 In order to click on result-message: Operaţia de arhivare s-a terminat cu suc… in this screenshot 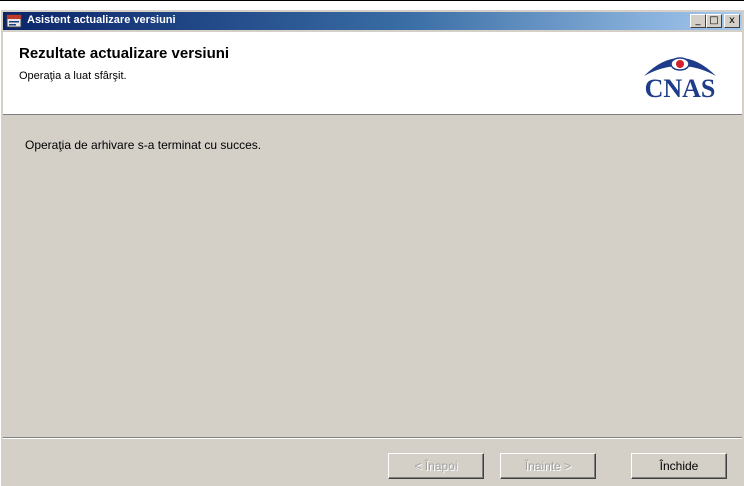, I will do `click(143, 145)`.